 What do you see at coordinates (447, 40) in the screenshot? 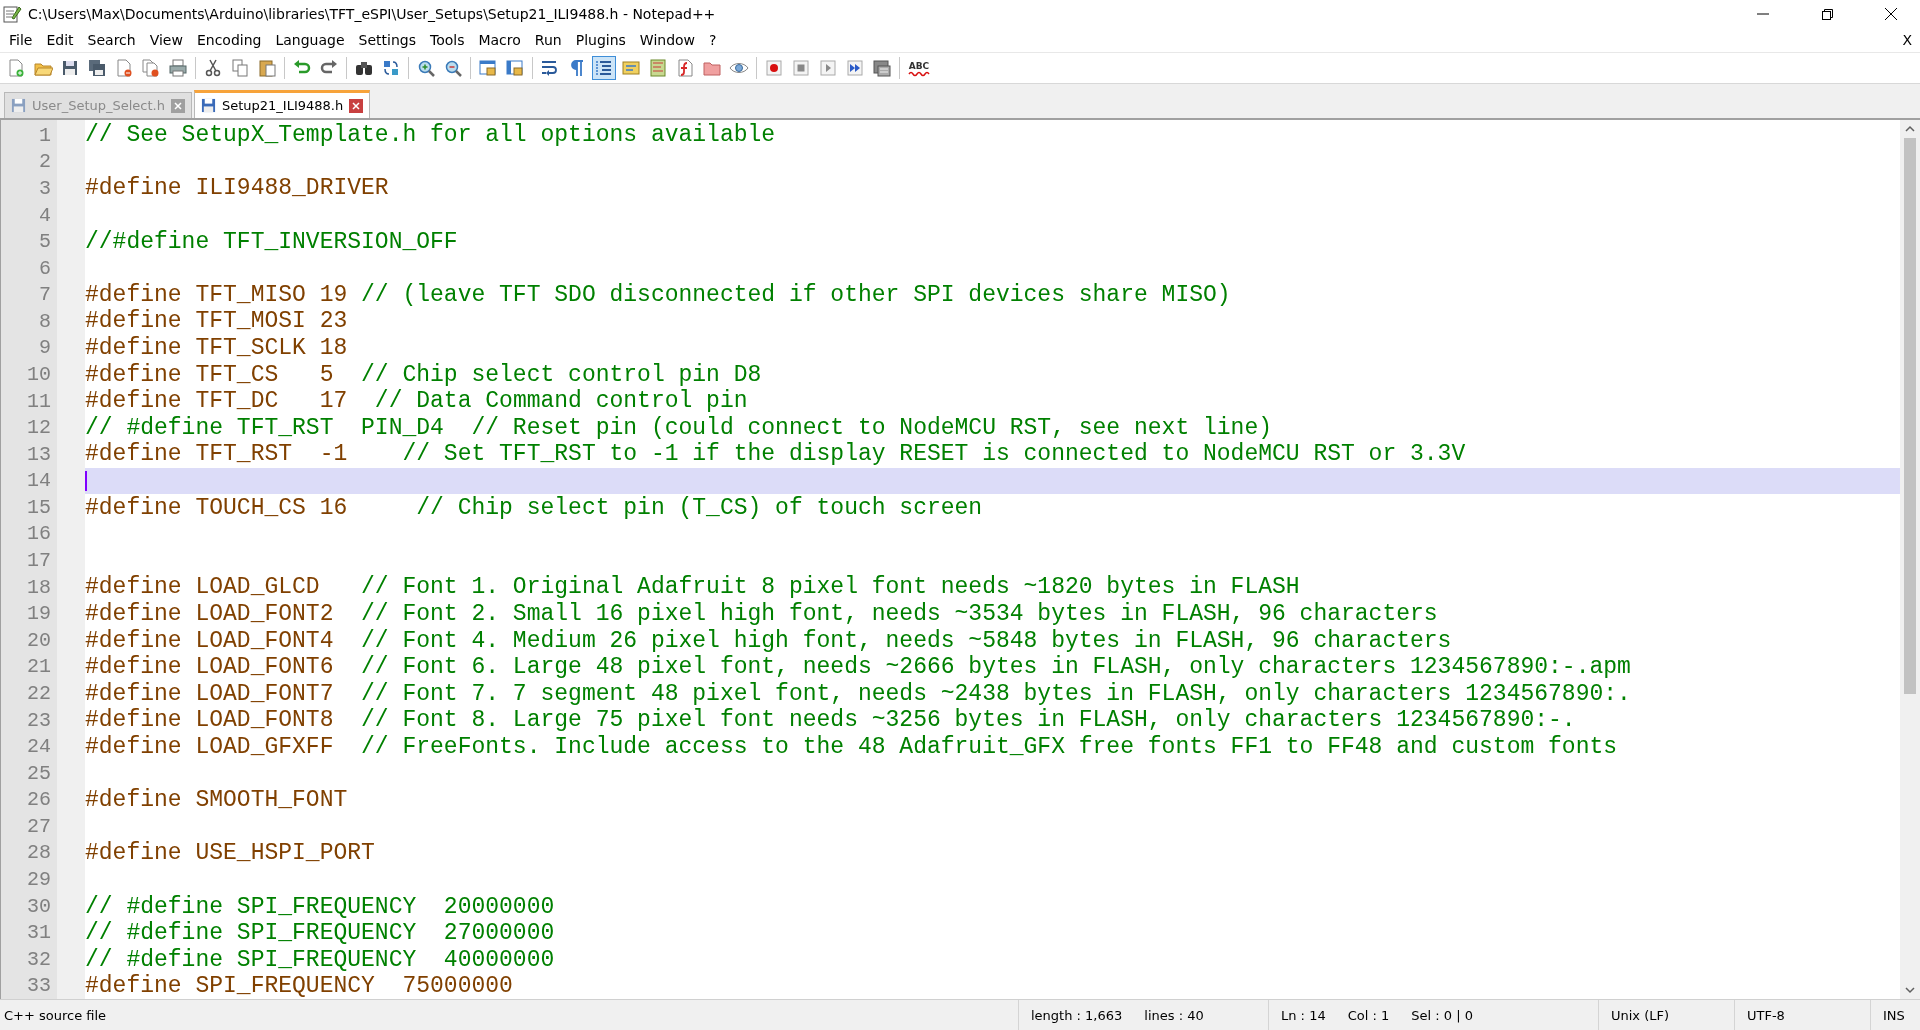
I see `menu-item: Tools` at bounding box center [447, 40].